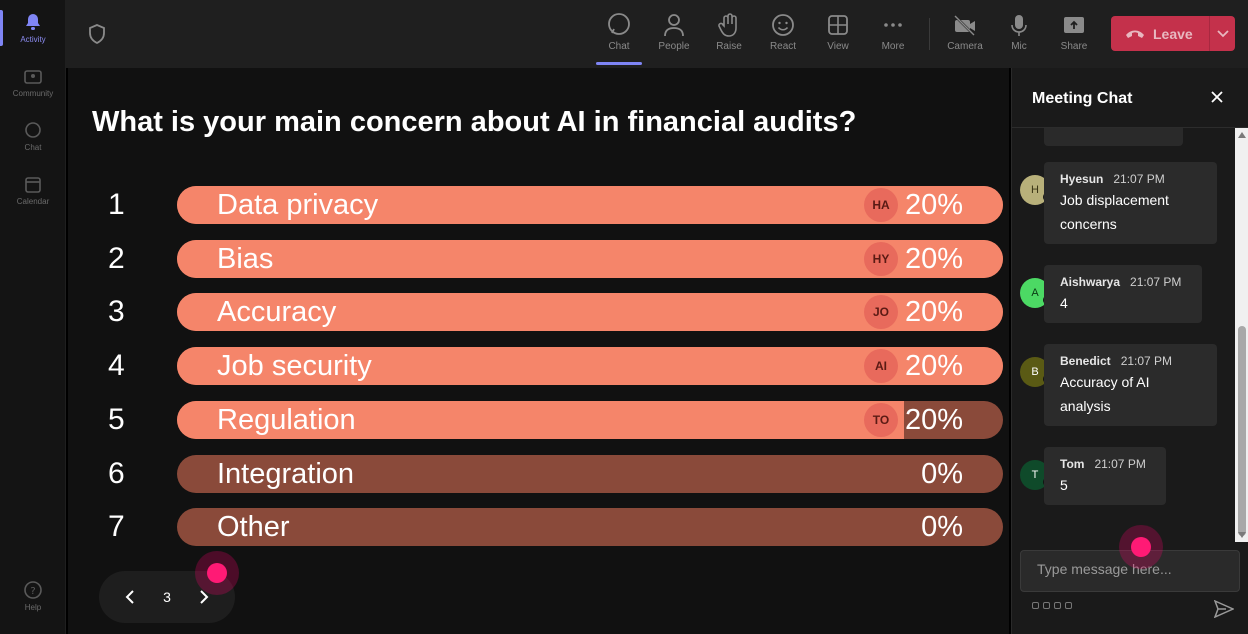 The width and height of the screenshot is (1248, 634). Describe the element at coordinates (1019, 25) in the screenshot. I see `mic-icon` at that location.